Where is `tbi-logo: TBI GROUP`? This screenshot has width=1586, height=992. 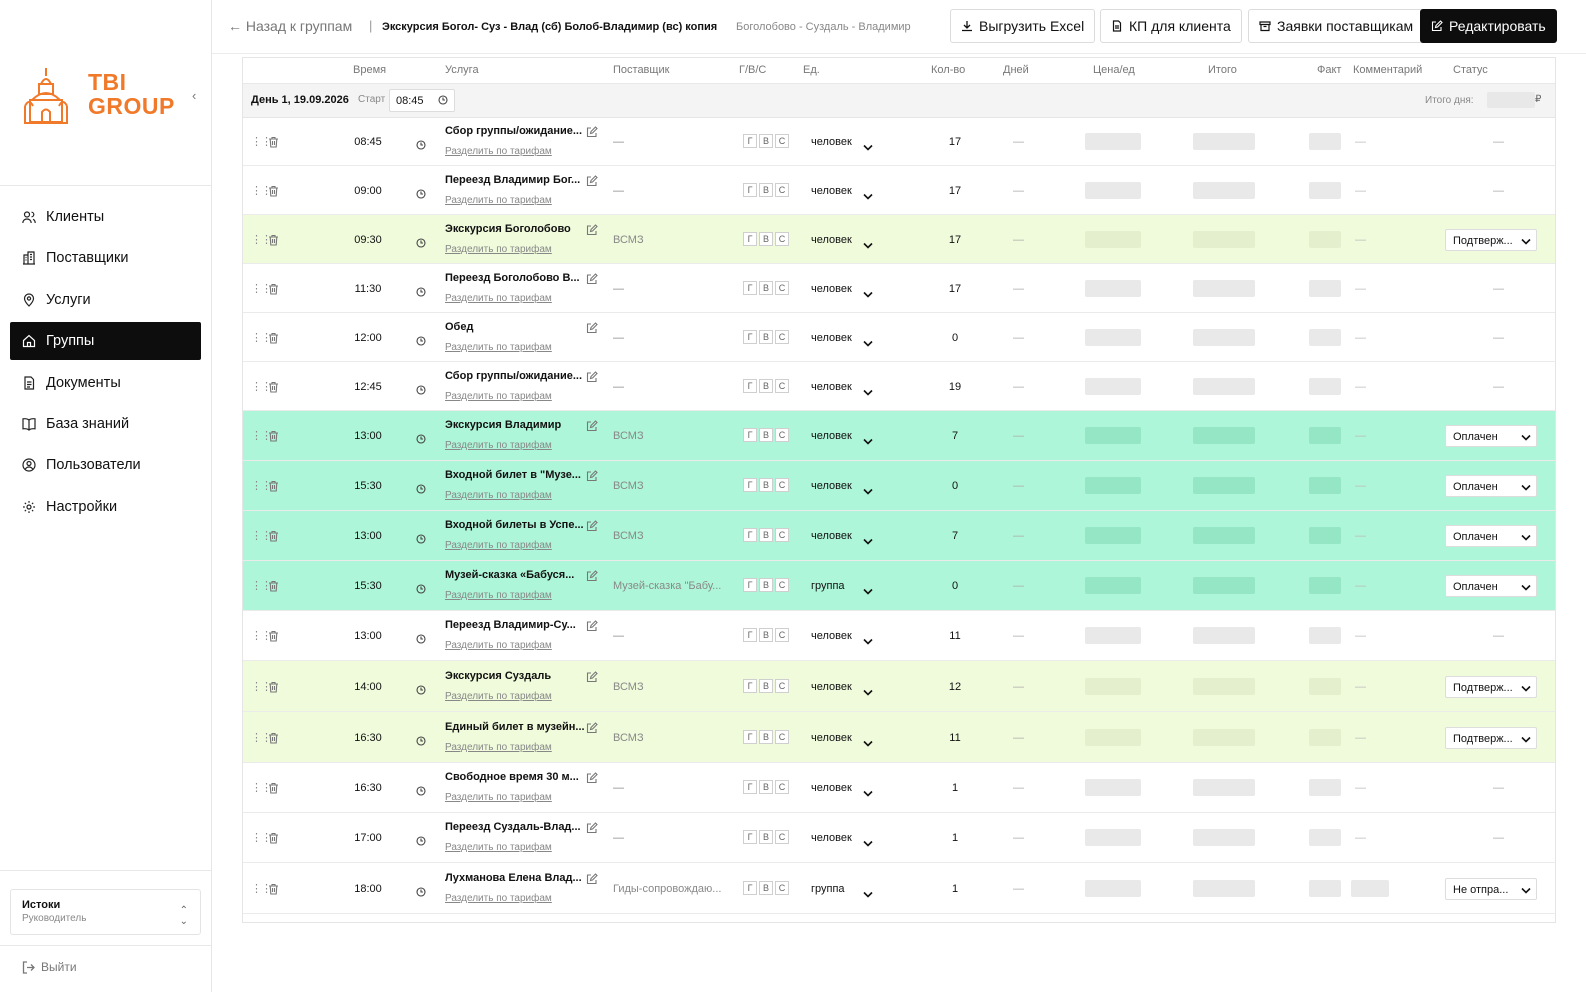 tbi-logo: TBI GROUP is located at coordinates (107, 99).